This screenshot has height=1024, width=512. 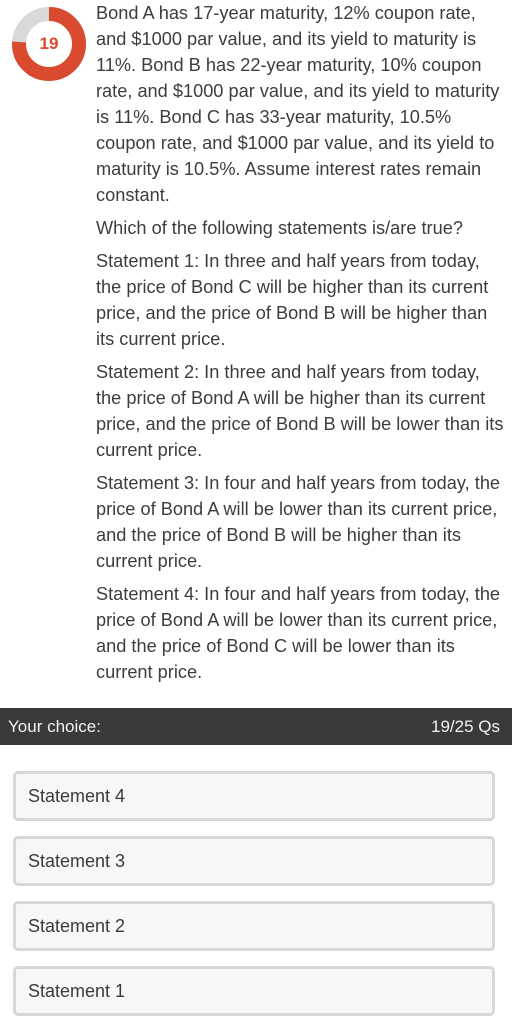 What do you see at coordinates (254, 796) in the screenshot?
I see `option-statement-4-button: Statement 4` at bounding box center [254, 796].